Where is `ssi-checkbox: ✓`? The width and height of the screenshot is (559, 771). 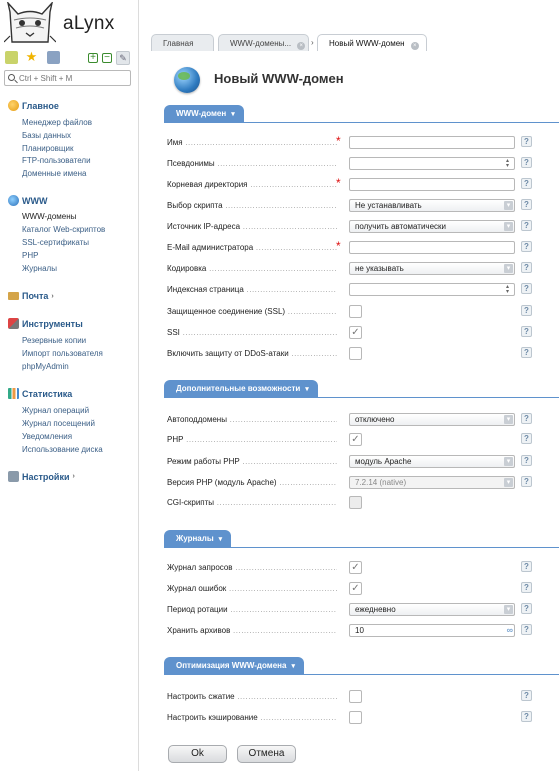 ssi-checkbox: ✓ is located at coordinates (355, 332).